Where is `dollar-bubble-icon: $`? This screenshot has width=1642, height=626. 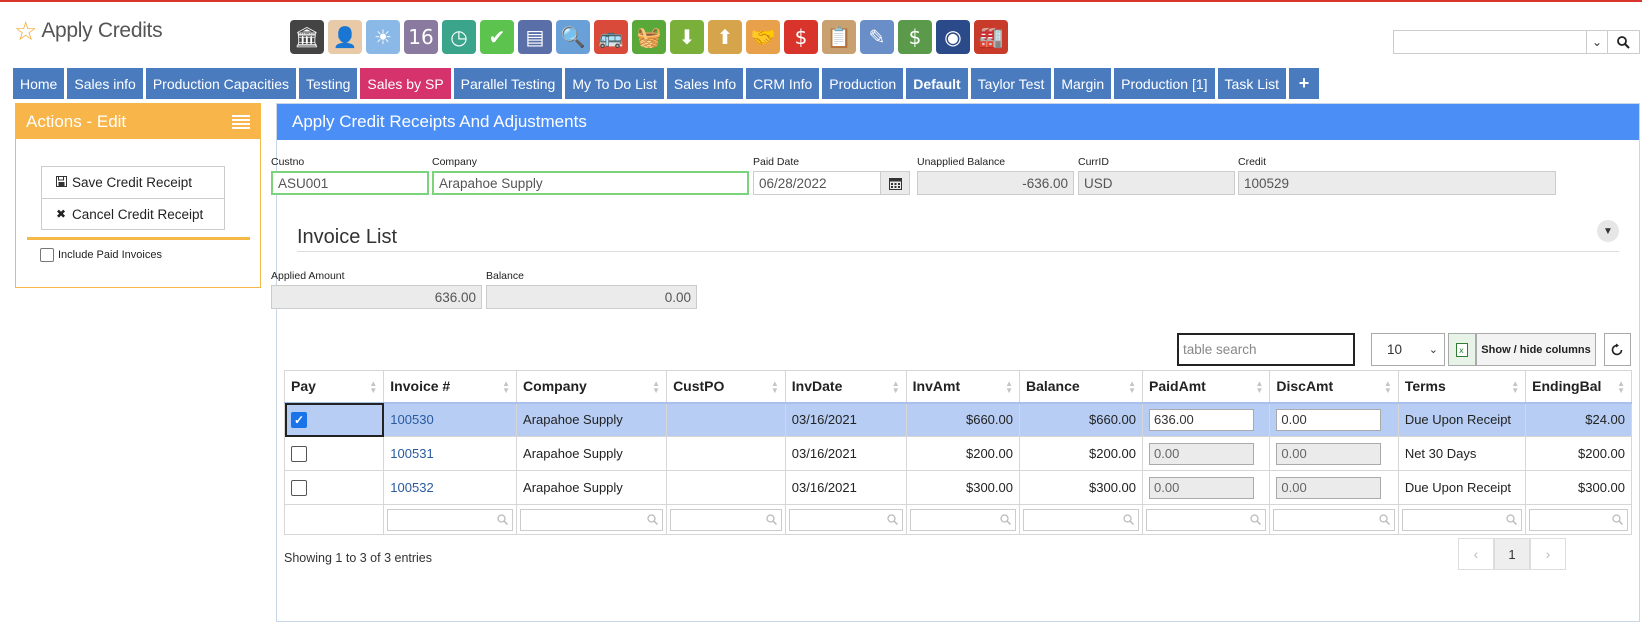
dollar-bubble-icon: $ is located at coordinates (801, 37).